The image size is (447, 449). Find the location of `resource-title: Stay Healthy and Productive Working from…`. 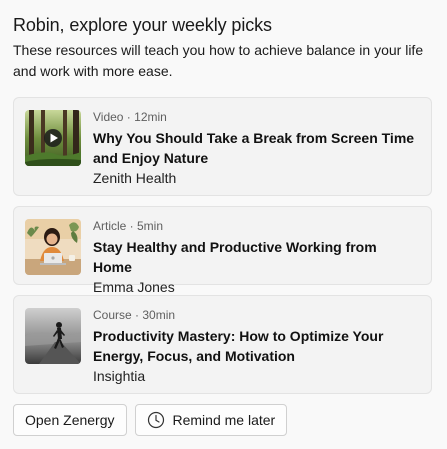

resource-title: Stay Healthy and Productive Working from… is located at coordinates (235, 257).